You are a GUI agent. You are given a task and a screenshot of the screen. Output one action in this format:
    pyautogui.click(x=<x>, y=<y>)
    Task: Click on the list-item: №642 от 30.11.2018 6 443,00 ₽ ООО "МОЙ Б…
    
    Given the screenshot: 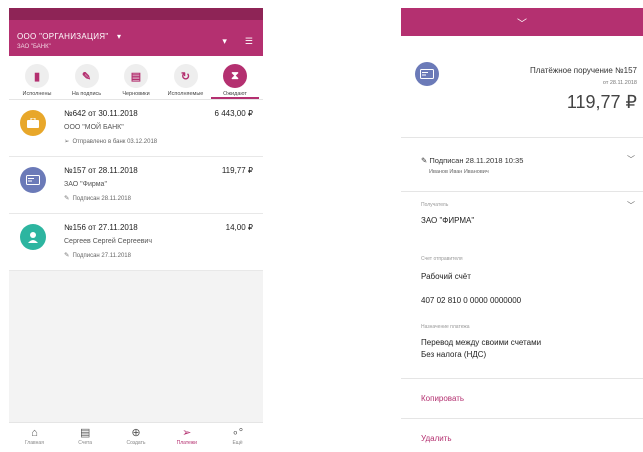 What is the action you would take?
    pyautogui.click(x=136, y=128)
    